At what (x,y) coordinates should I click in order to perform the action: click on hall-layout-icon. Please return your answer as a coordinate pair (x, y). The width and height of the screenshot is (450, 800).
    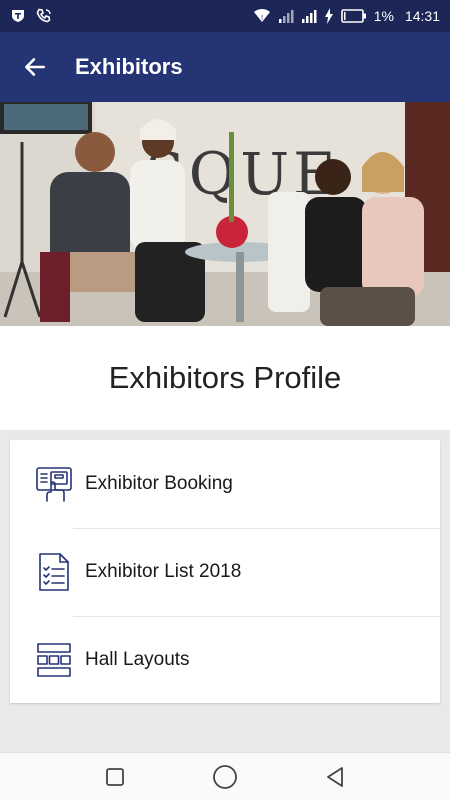
    Looking at the image, I should click on (54, 660).